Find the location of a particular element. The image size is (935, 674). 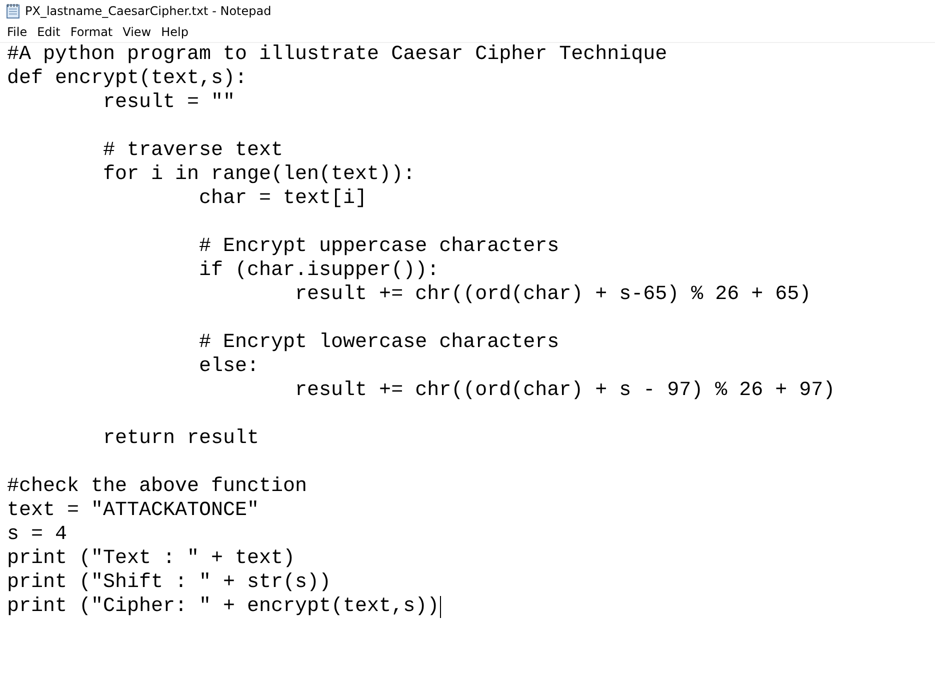

menu-item: View is located at coordinates (138, 32).